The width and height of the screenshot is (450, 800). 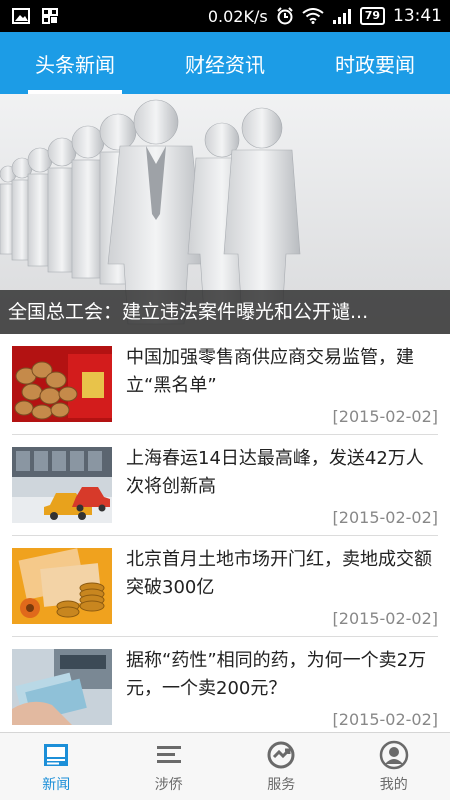 I want to click on bottom-navigation: 新闻 涉侨 服务 我的, so click(x=225, y=766).